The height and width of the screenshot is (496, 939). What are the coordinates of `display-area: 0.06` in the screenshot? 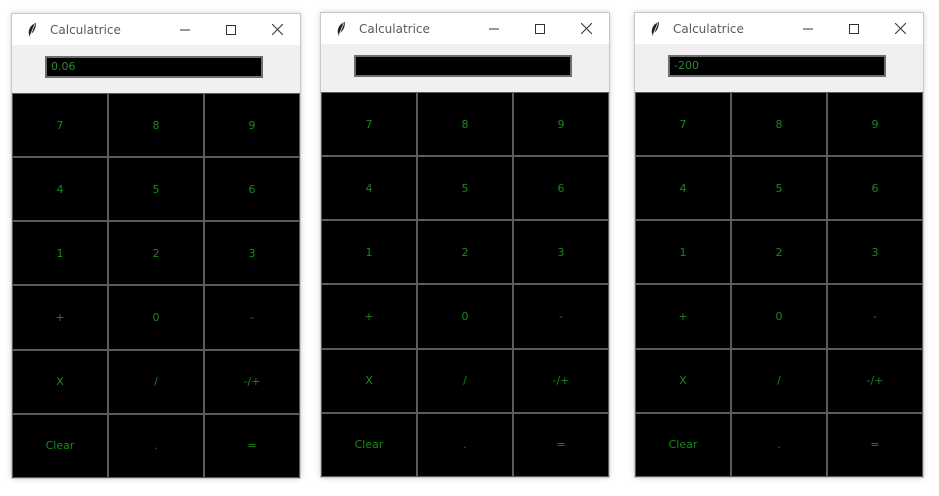 It's located at (156, 69).